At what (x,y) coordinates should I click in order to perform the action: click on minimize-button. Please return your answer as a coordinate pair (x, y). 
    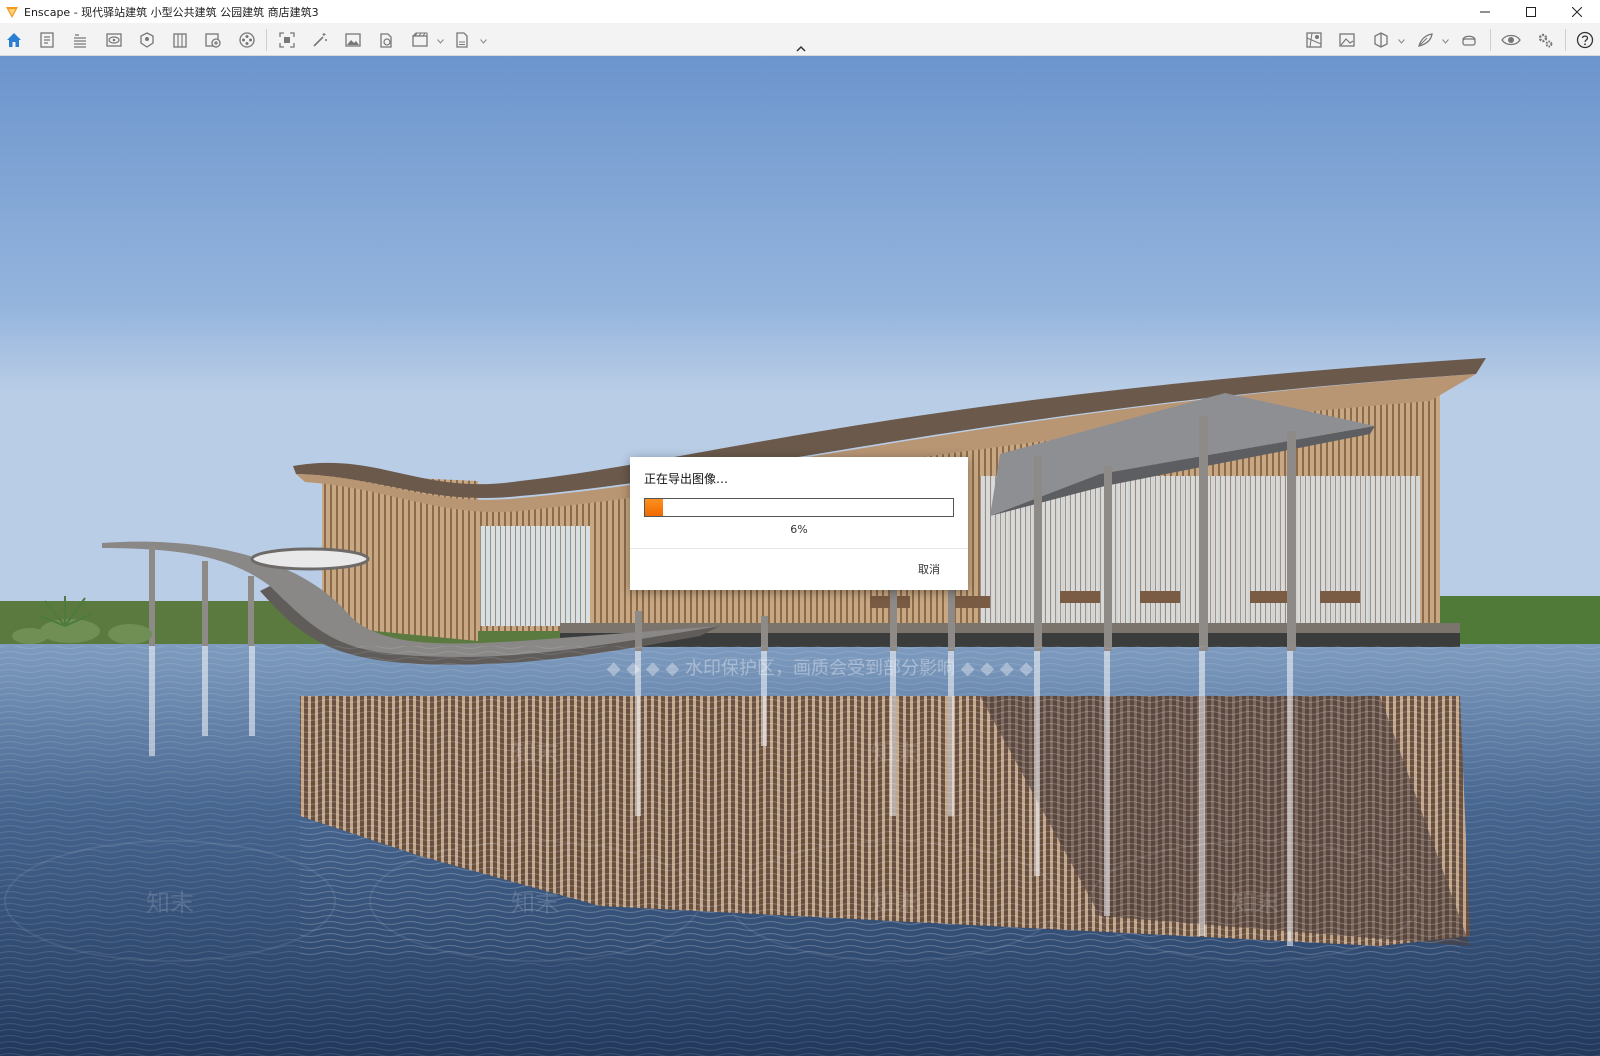
    Looking at the image, I should click on (1485, 11).